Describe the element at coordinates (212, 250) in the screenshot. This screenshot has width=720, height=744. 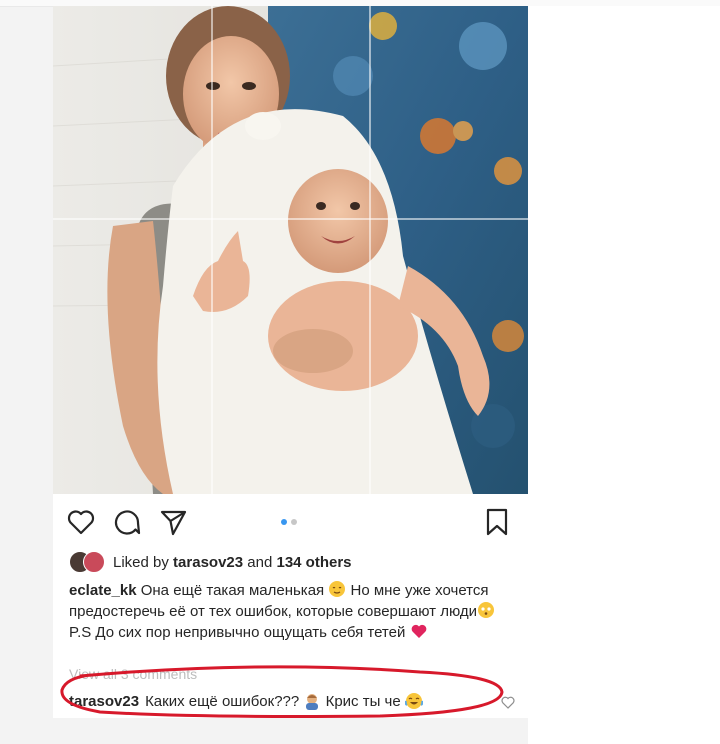
I see `grid-line-v1` at that location.